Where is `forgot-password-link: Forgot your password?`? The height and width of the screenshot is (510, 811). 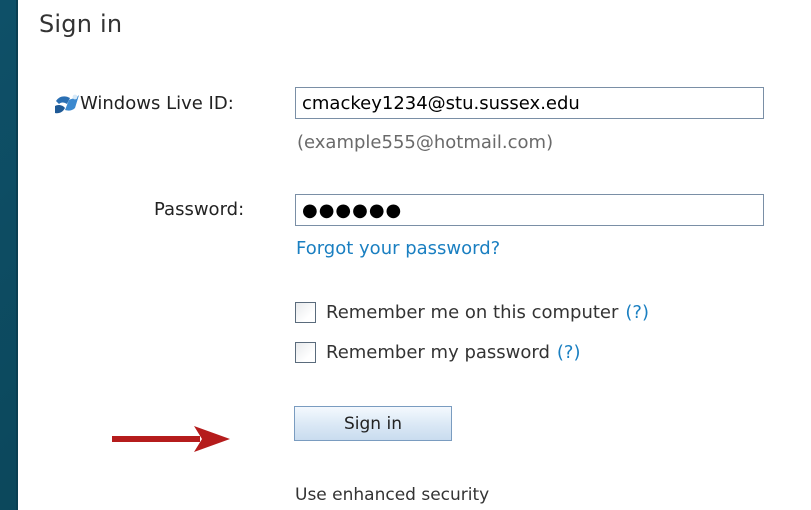
forgot-password-link: Forgot your password? is located at coordinates (398, 248).